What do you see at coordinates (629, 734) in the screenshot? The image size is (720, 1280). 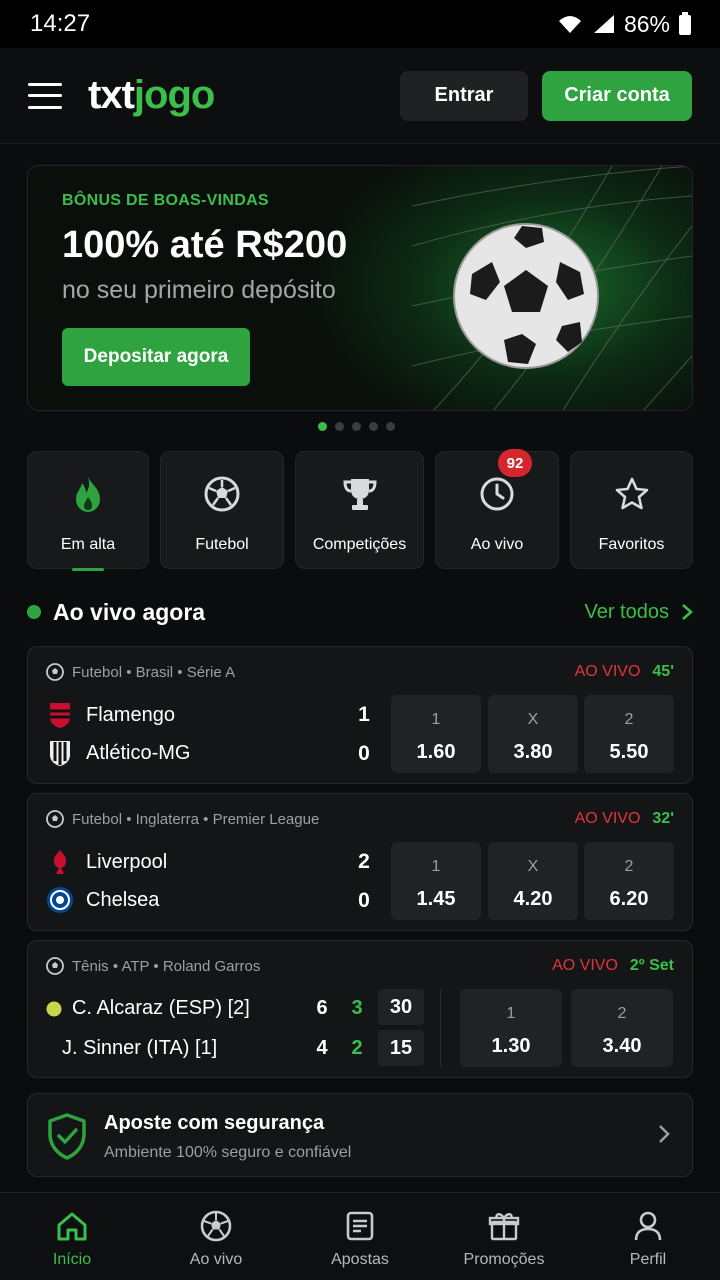 I see `odd-button: 2 5.50` at bounding box center [629, 734].